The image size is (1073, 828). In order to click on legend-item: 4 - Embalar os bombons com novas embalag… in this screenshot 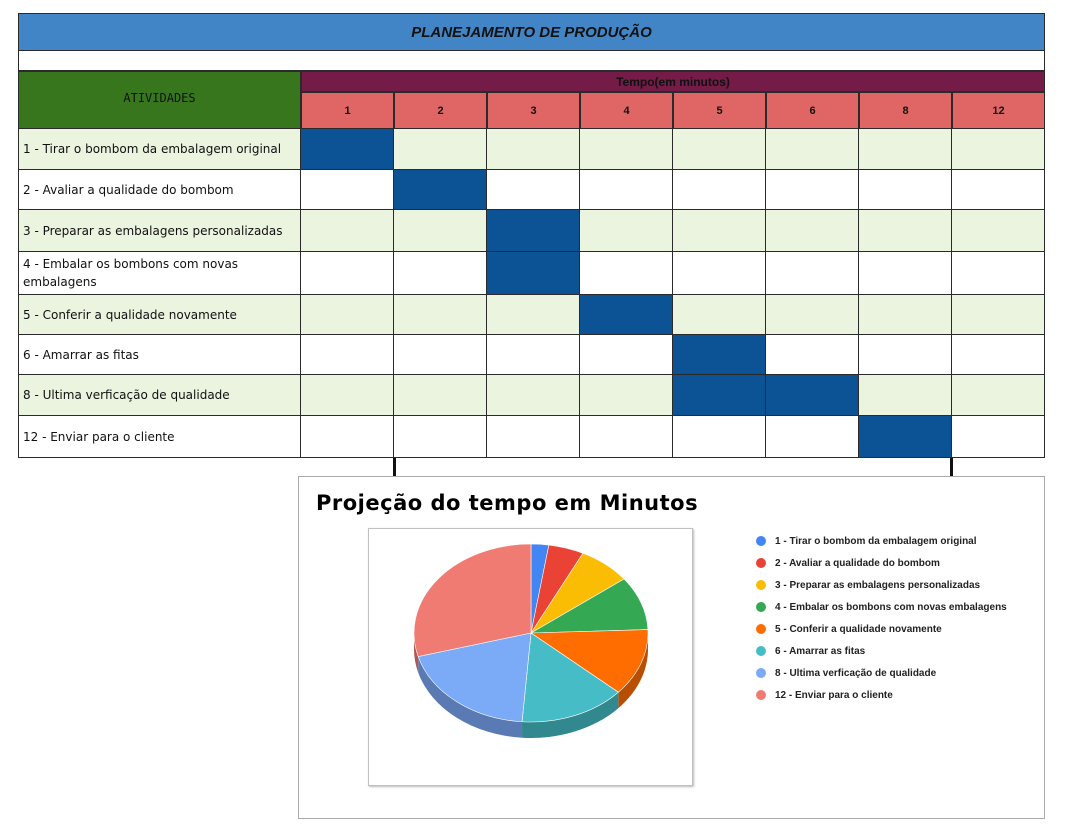, I will do `click(881, 607)`.